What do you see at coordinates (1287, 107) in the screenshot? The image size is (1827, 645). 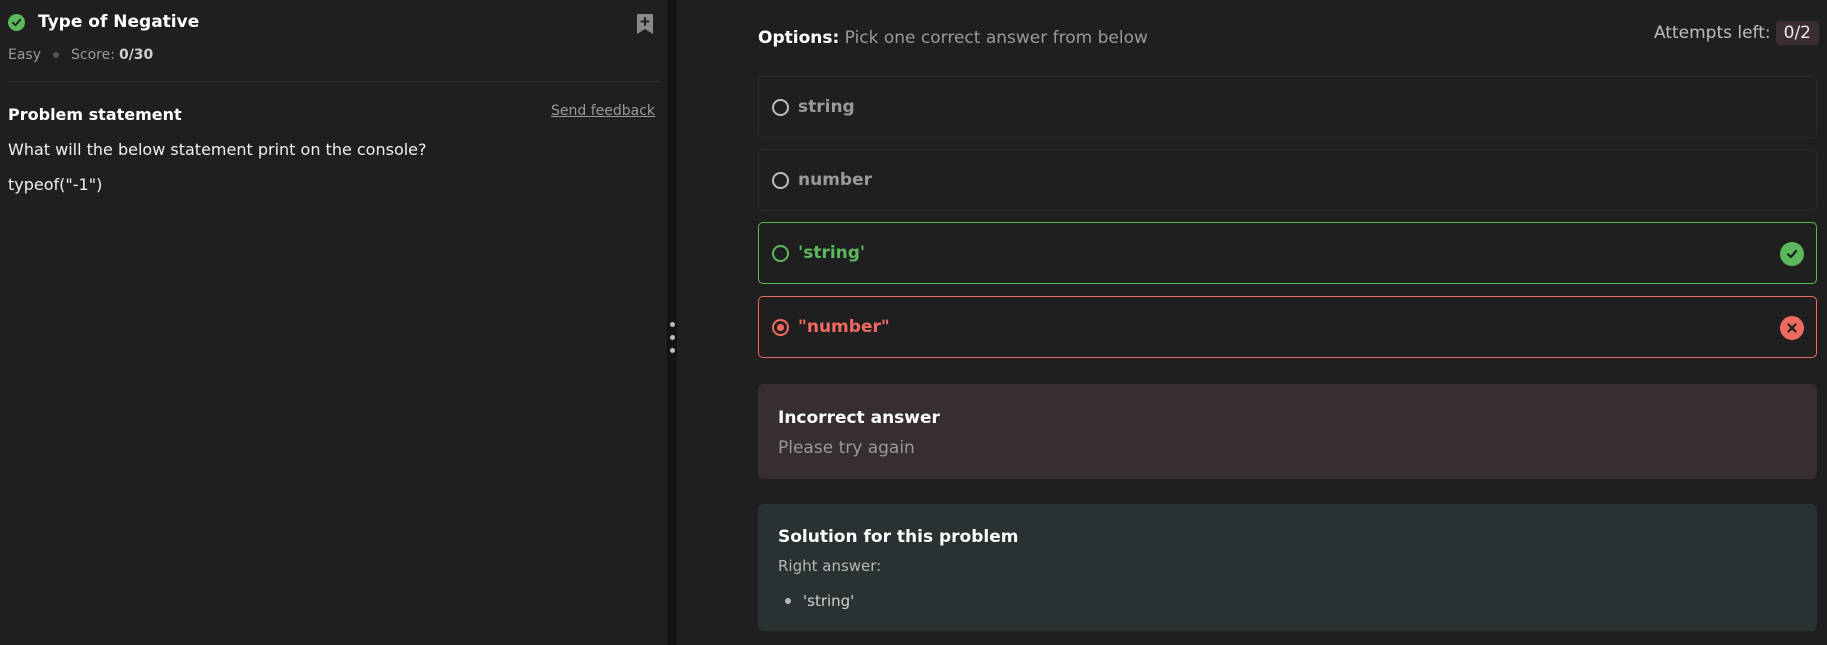 I see `option-1: string` at bounding box center [1287, 107].